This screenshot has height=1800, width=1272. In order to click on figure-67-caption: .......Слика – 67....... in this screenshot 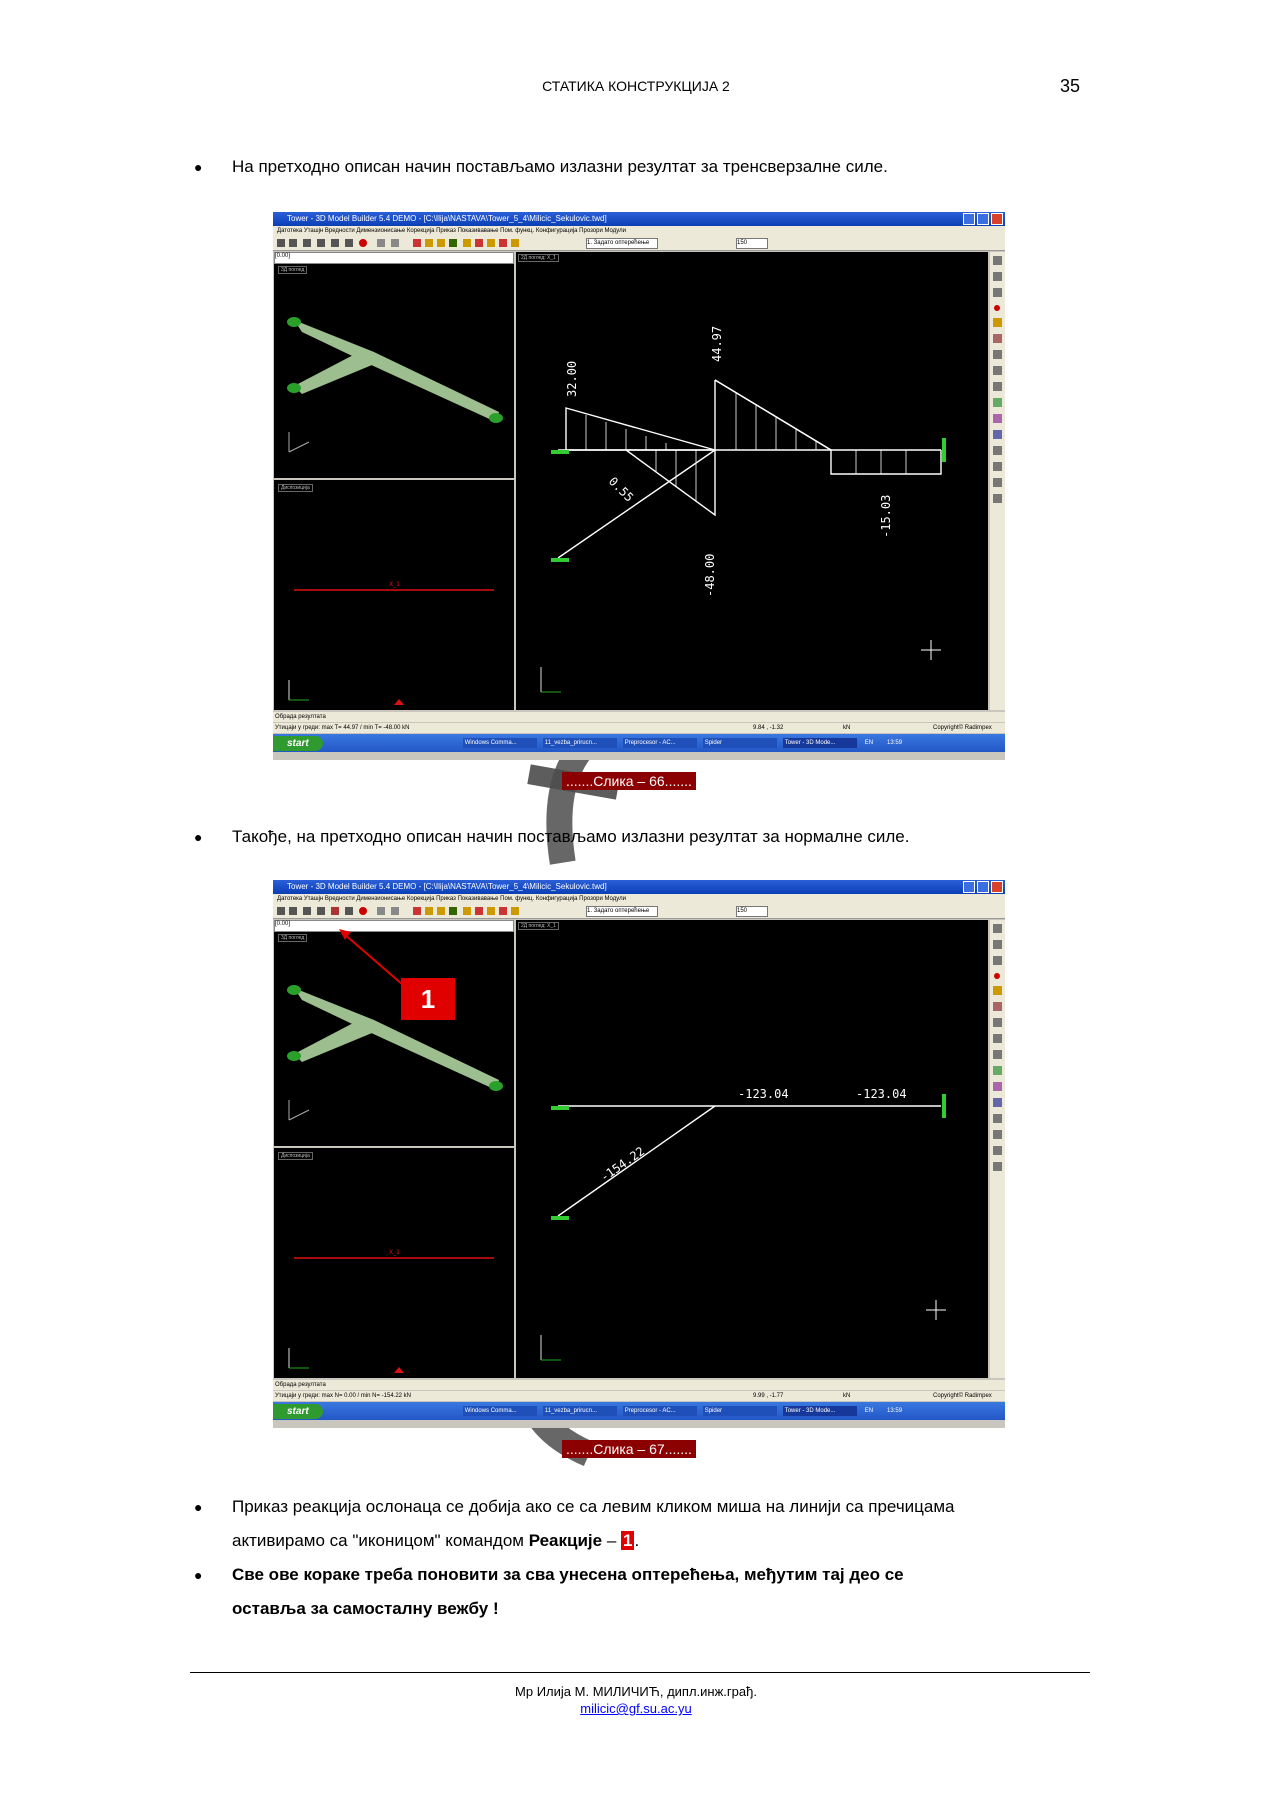, I will do `click(629, 1449)`.